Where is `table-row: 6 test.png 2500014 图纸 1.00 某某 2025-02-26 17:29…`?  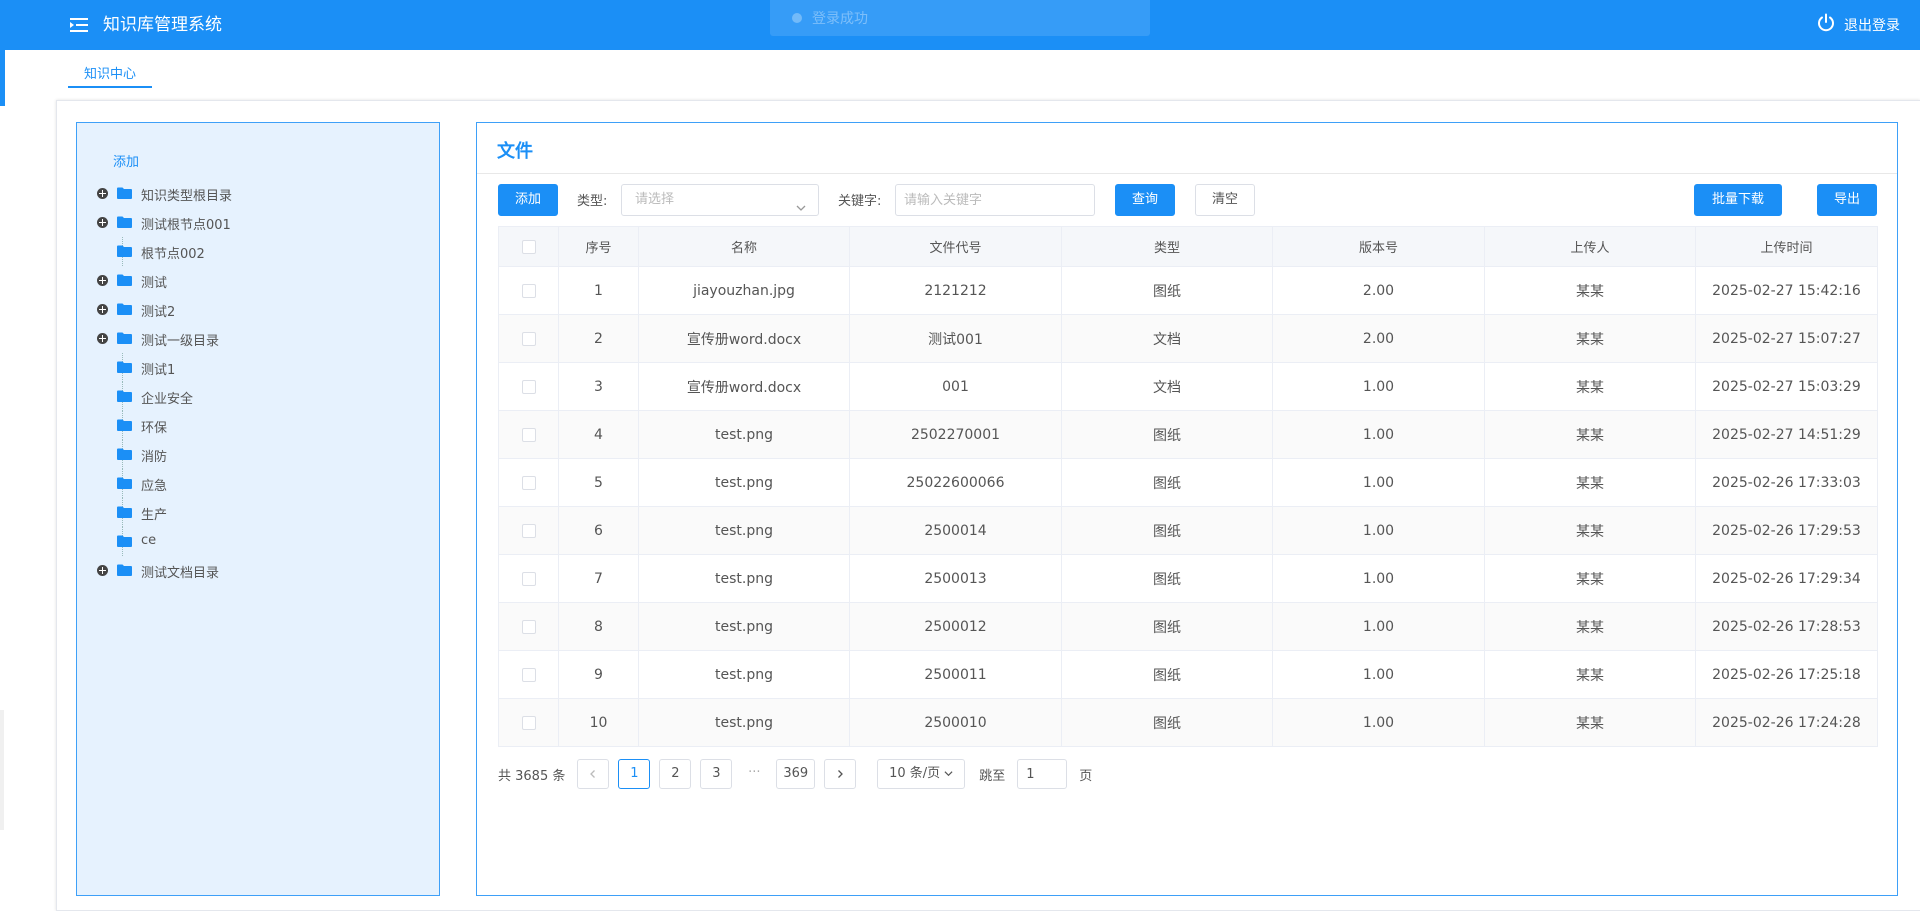
table-row: 6 test.png 2500014 图纸 1.00 某某 2025-02-26 17:29… is located at coordinates (1188, 530).